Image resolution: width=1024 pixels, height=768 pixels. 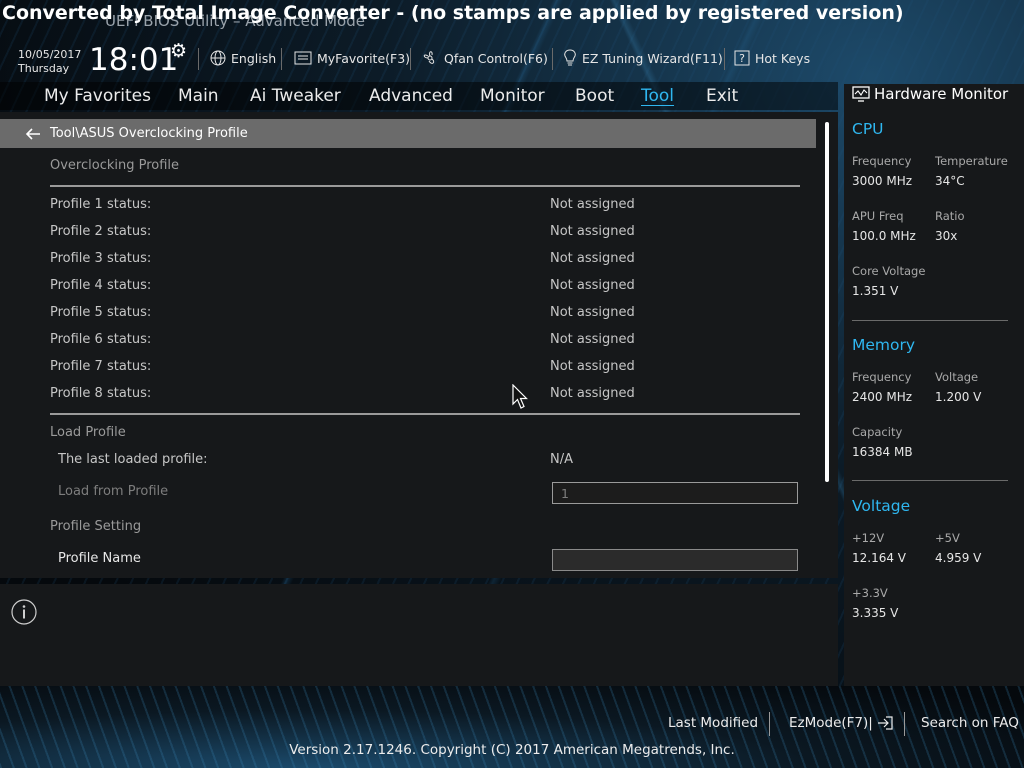 I want to click on profile-name-input, so click(x=675, y=560).